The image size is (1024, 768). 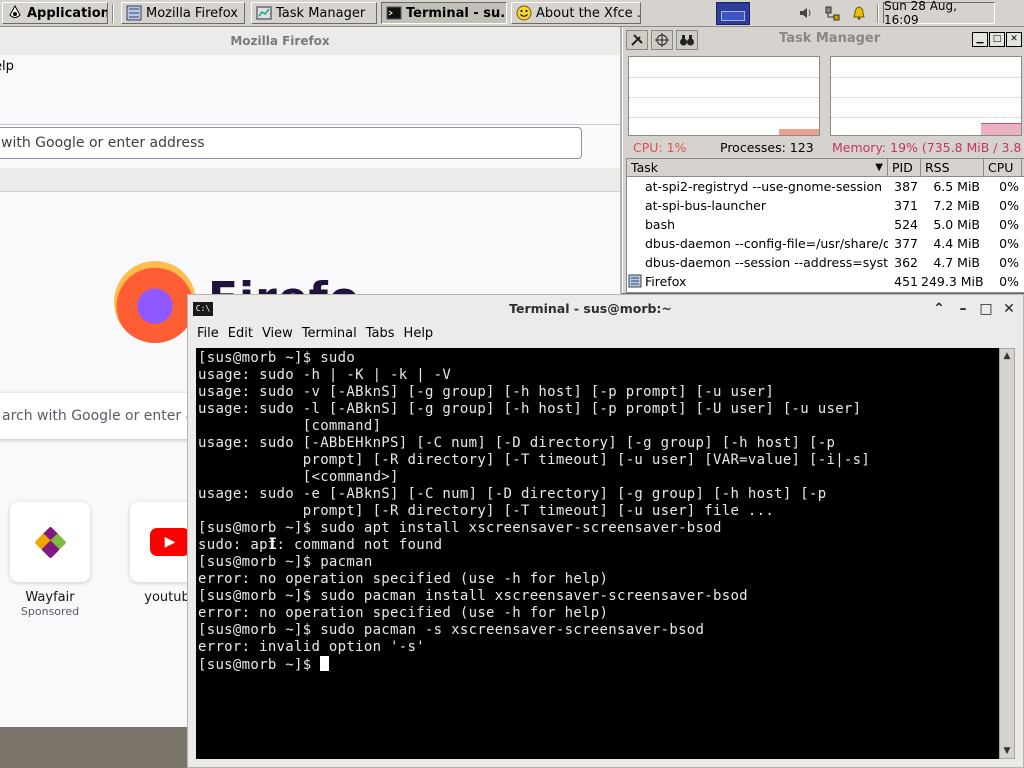 What do you see at coordinates (906, 205) in the screenshot?
I see `task-pid: 371` at bounding box center [906, 205].